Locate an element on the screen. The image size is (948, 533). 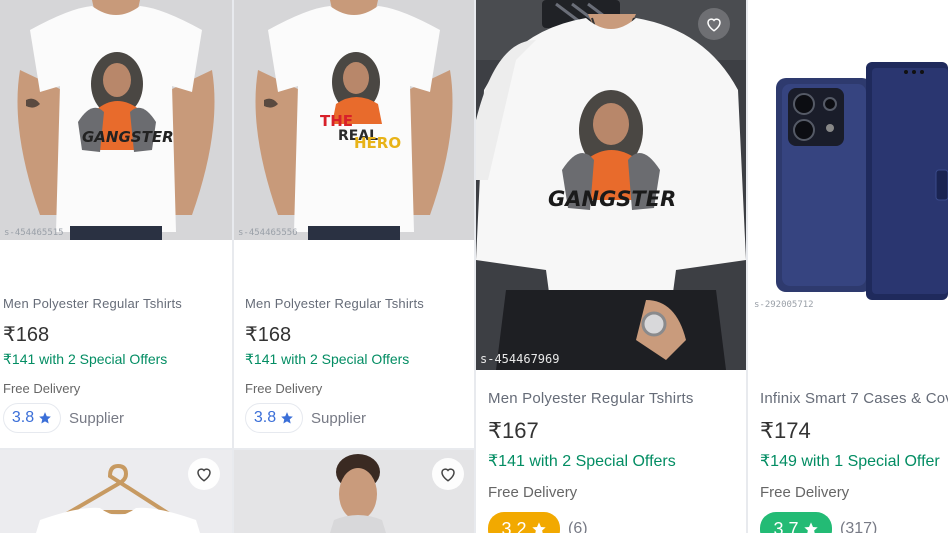
product-image-1: GANGSTER s-454465515 is located at coordinates (116, 120).